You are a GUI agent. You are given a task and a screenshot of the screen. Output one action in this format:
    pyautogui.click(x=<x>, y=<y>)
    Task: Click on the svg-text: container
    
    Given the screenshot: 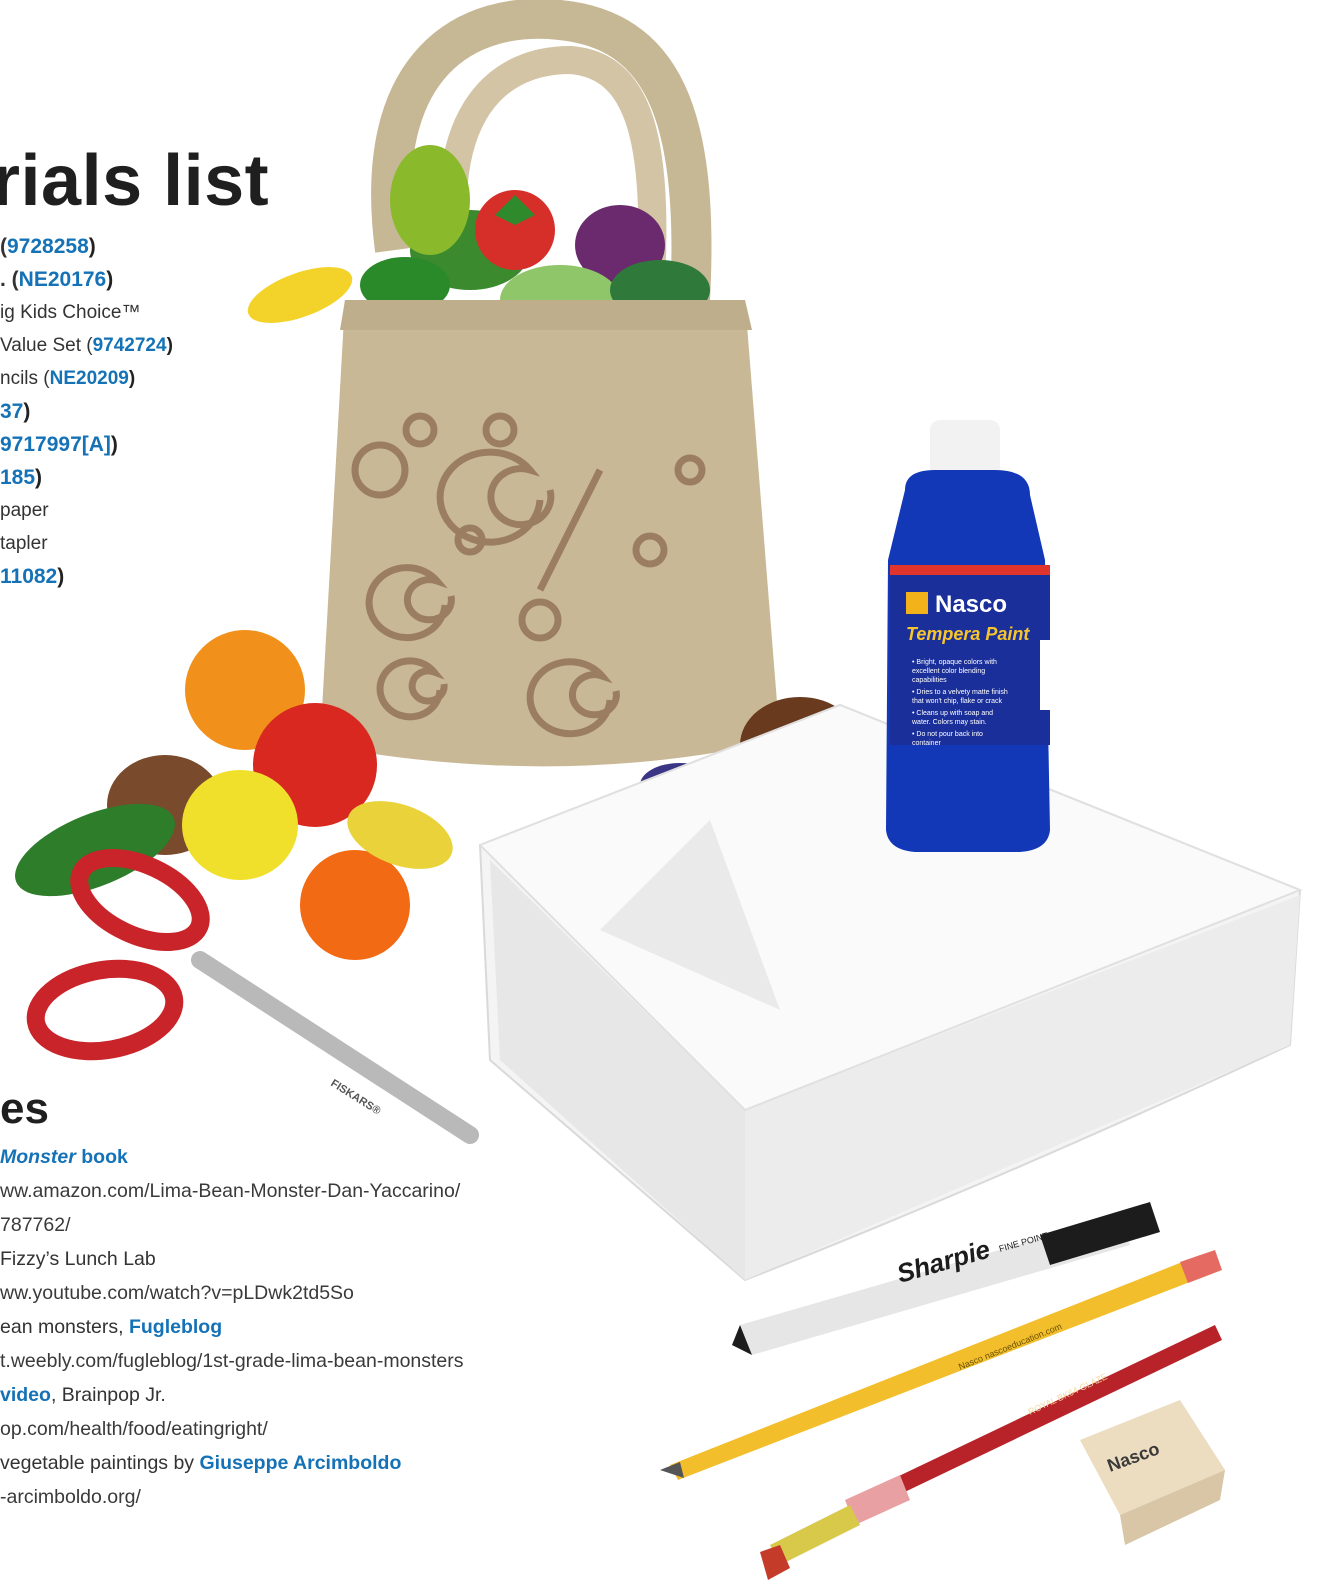 What is the action you would take?
    pyautogui.click(x=926, y=743)
    